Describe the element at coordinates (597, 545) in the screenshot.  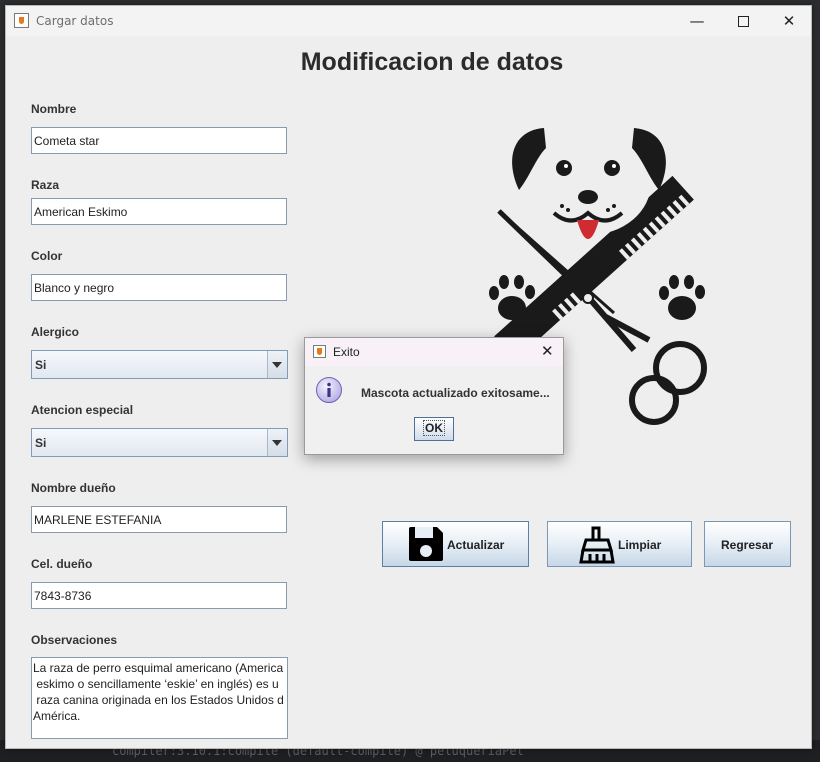
I see `broom-icon` at that location.